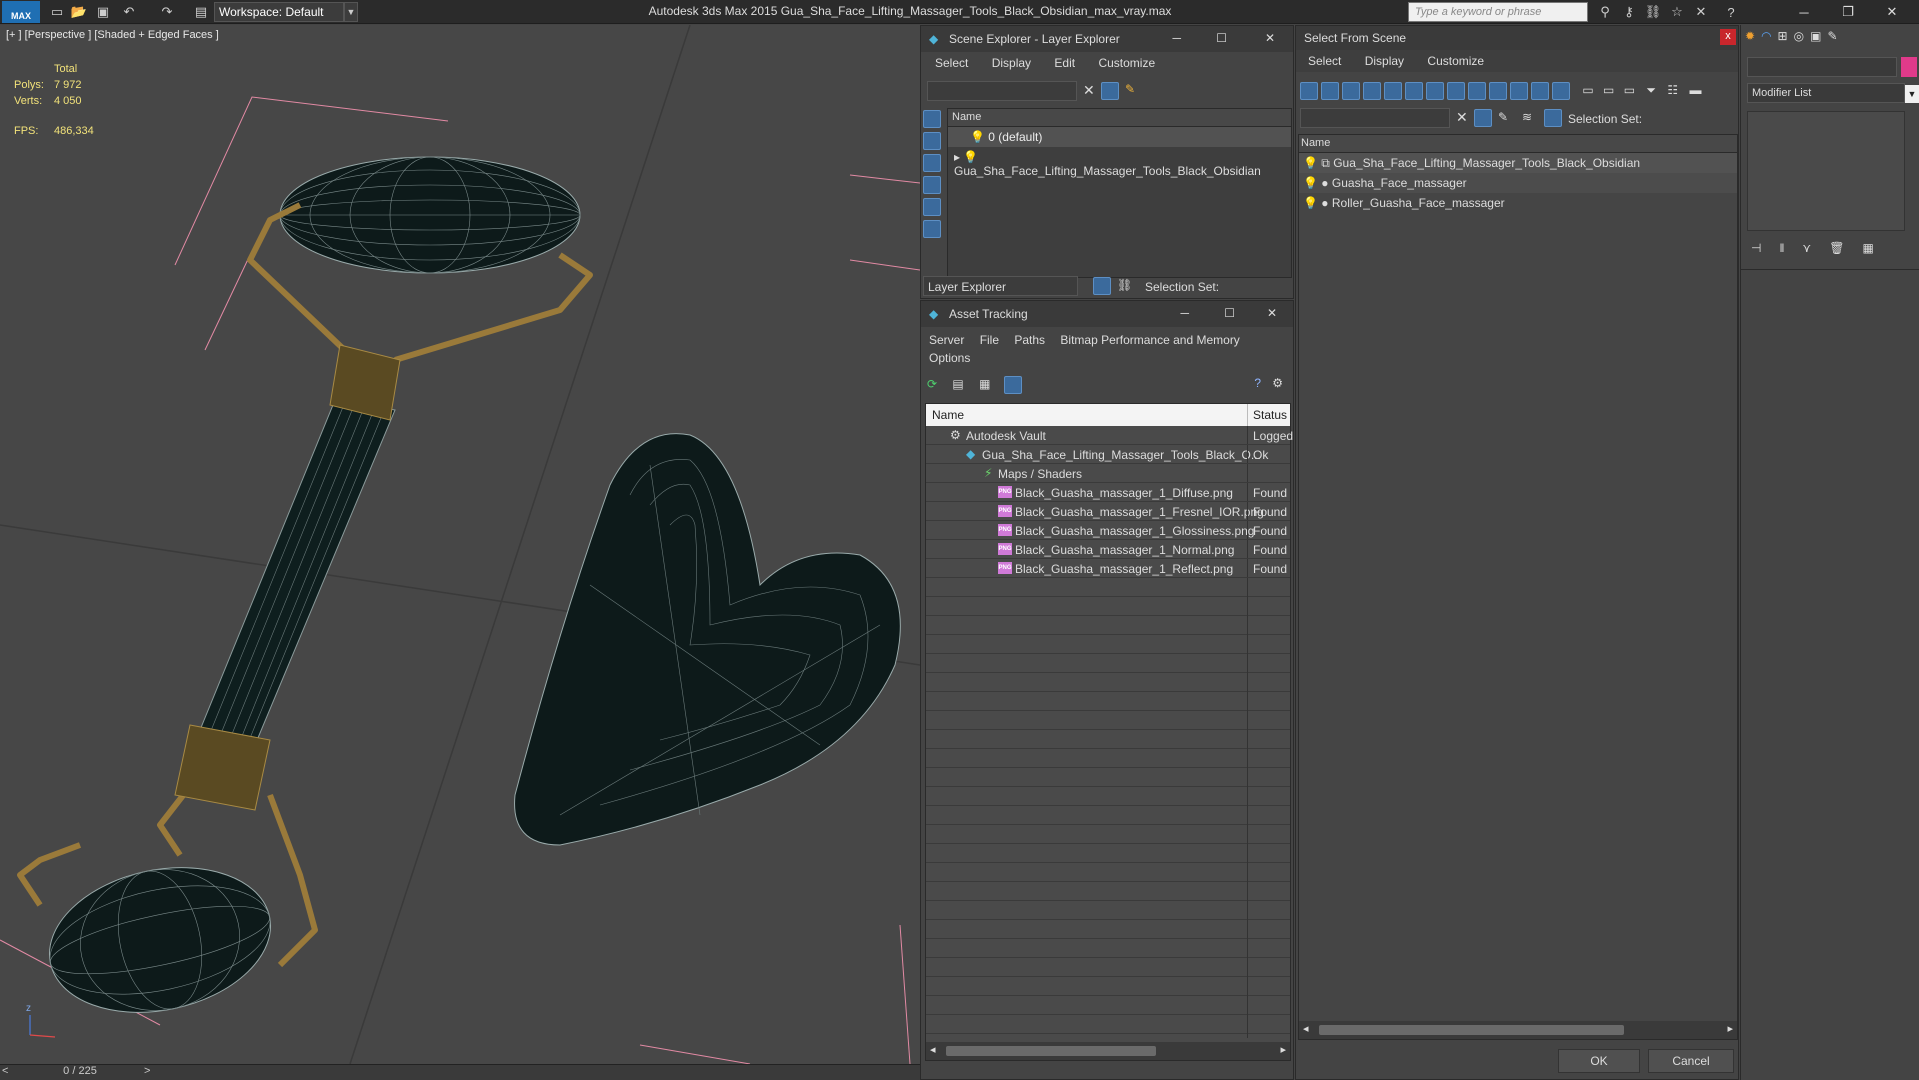 The image size is (1919, 1080). I want to click on redo-icon: ↷, so click(167, 12).